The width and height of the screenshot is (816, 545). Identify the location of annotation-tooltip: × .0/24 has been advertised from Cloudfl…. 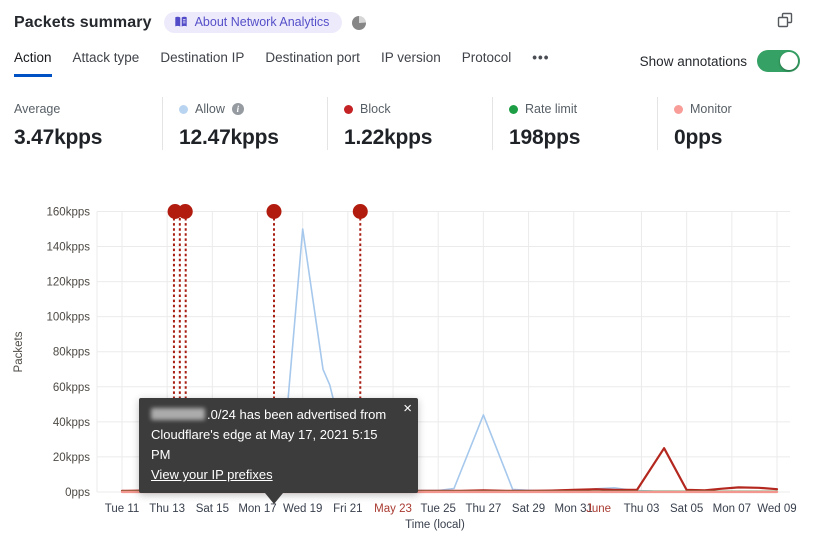
(278, 451).